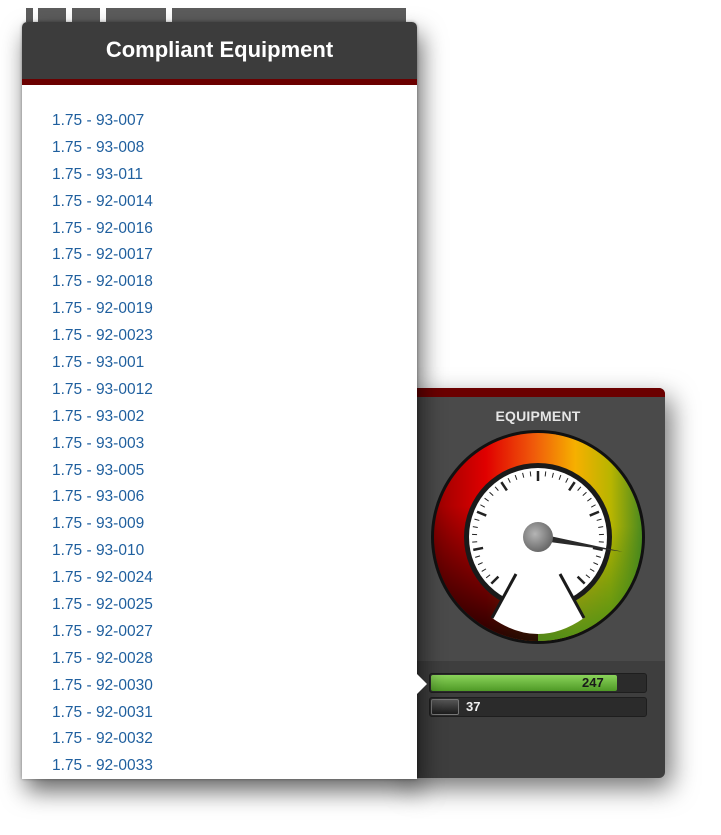 This screenshot has height=835, width=721. What do you see at coordinates (102, 389) in the screenshot?
I see `equipment-link: 1.75 - 93-0012` at bounding box center [102, 389].